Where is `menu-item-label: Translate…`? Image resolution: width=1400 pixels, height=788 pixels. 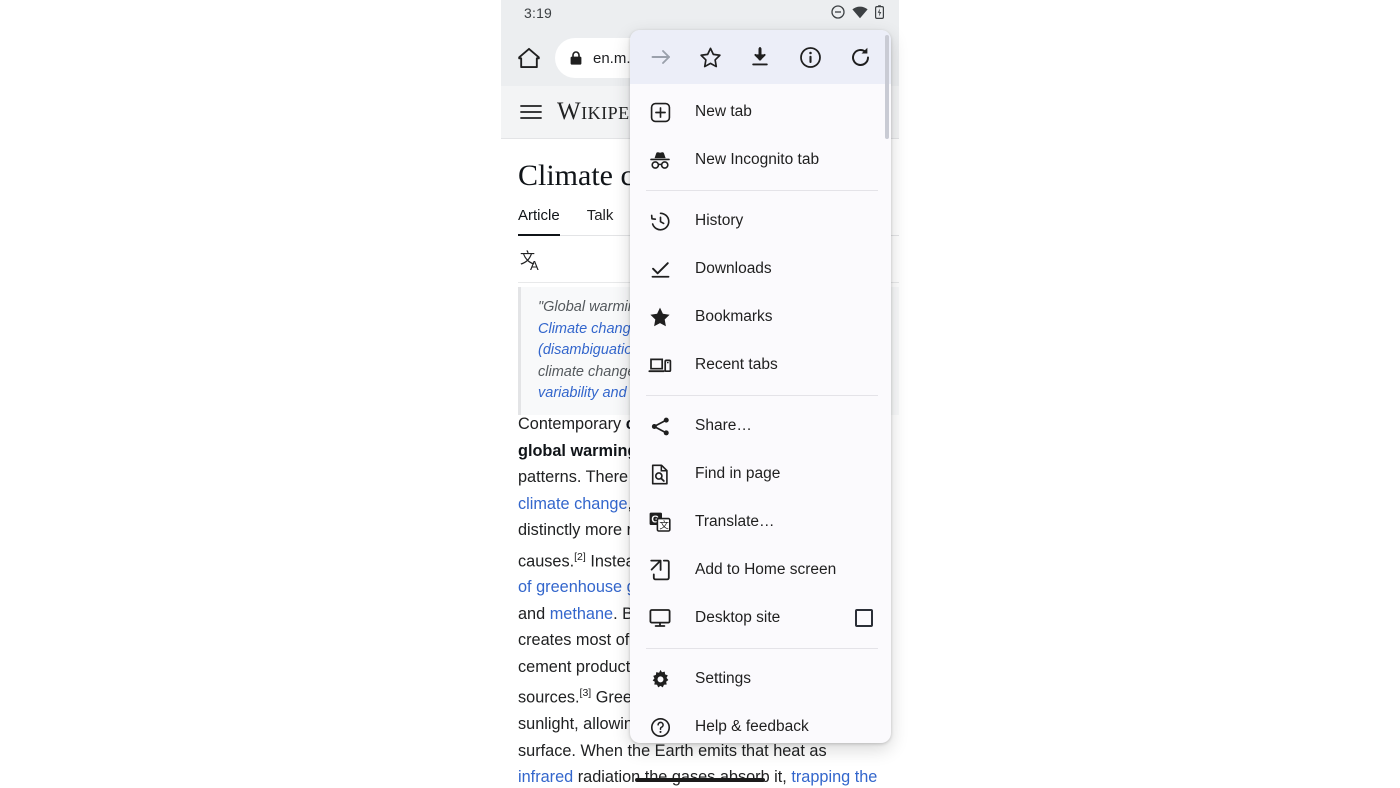
menu-item-label: Translate… is located at coordinates (735, 521).